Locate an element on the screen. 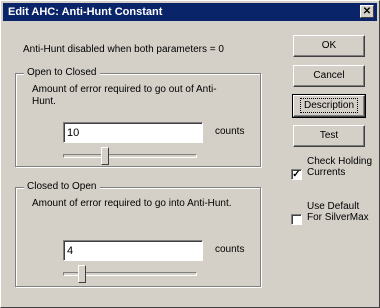  open-to-closed-slider-track is located at coordinates (130, 156).